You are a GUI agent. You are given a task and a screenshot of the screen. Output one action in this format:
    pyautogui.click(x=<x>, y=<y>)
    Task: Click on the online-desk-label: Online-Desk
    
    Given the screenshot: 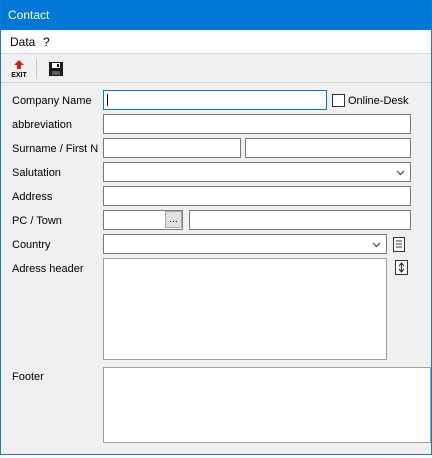 What is the action you would take?
    pyautogui.click(x=378, y=101)
    